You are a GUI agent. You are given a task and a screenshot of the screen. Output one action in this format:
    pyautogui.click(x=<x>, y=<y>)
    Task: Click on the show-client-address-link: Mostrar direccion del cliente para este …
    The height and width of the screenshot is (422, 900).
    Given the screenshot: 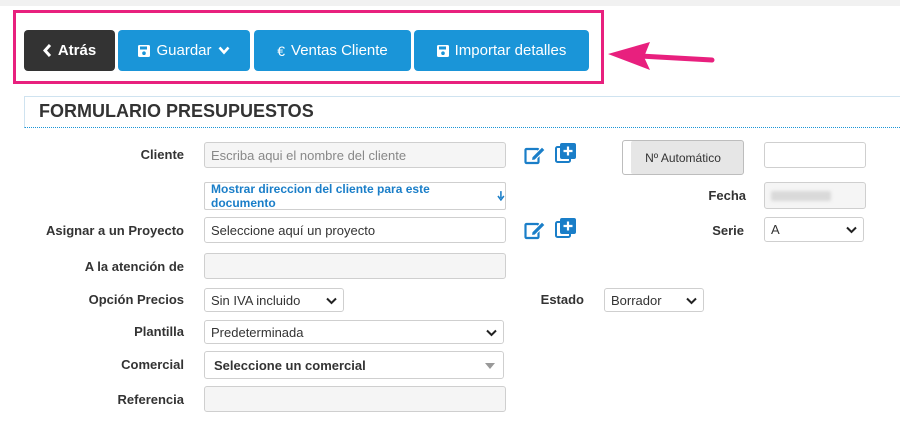 What is the action you would take?
    pyautogui.click(x=355, y=196)
    